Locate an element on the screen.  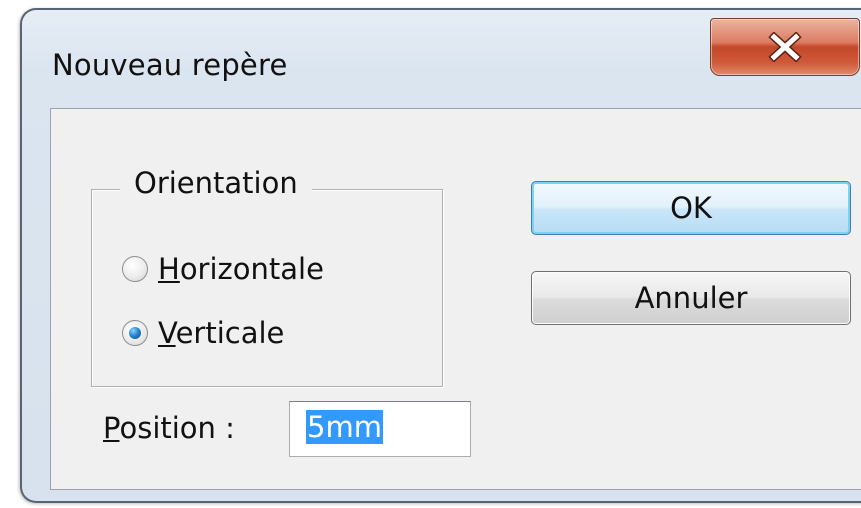
ok-button: OK is located at coordinates (691, 208).